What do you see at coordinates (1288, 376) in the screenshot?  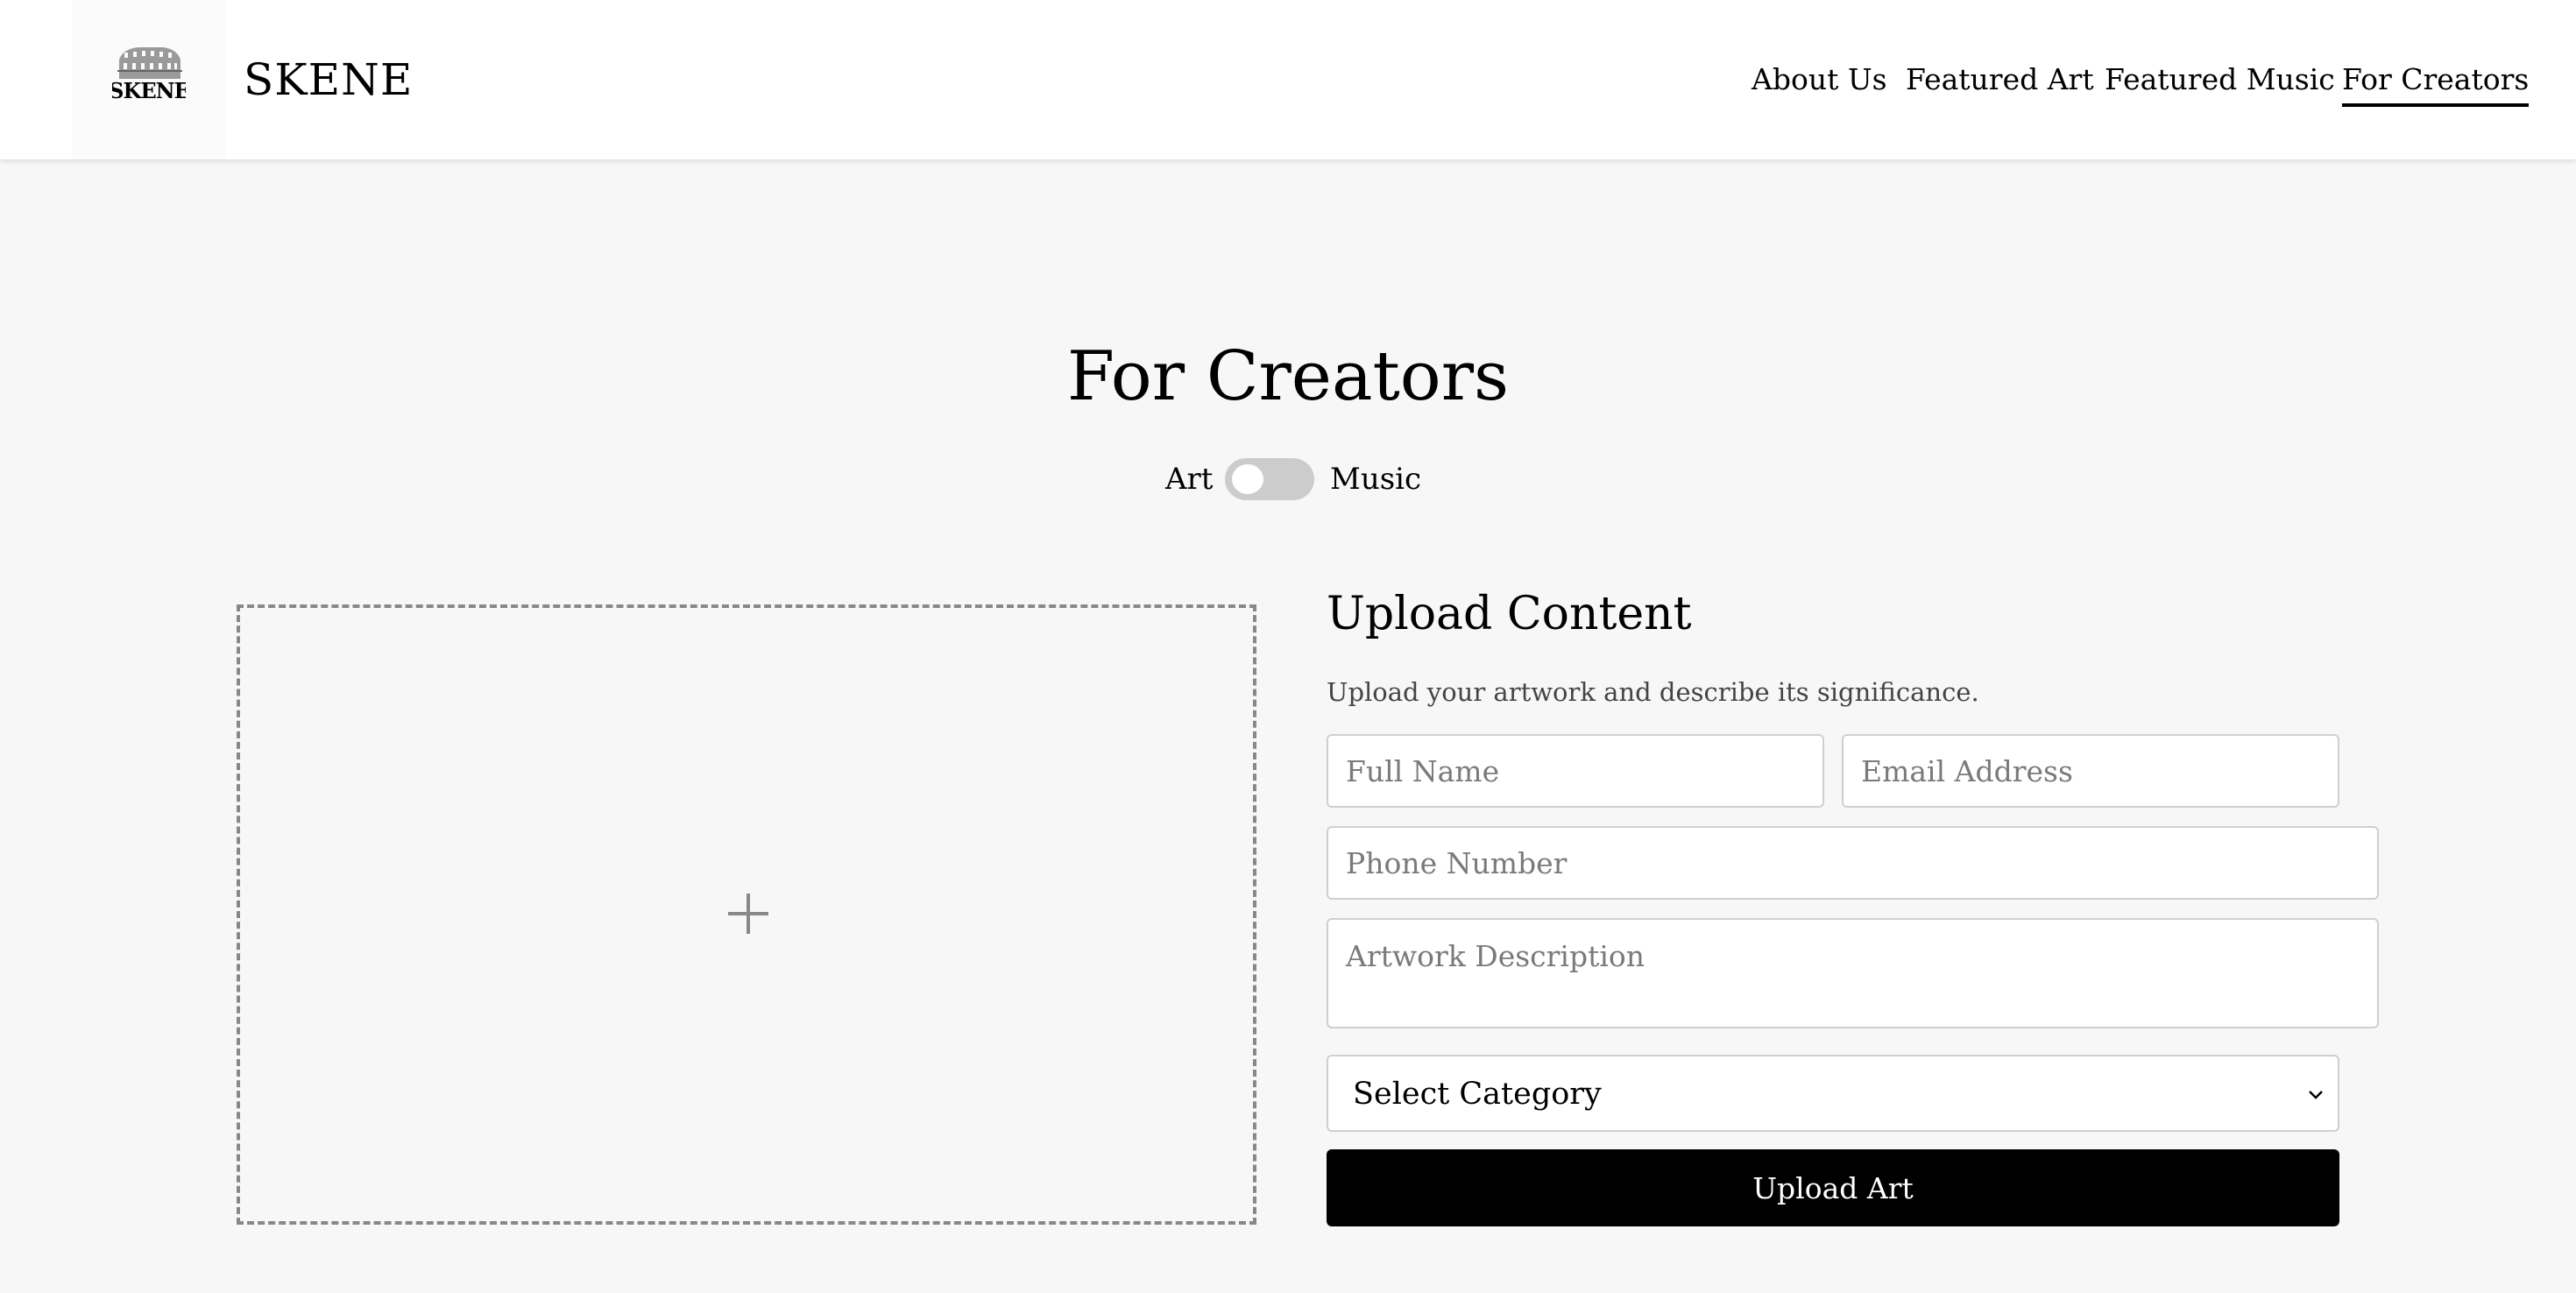 I see `page-title: For Creators` at bounding box center [1288, 376].